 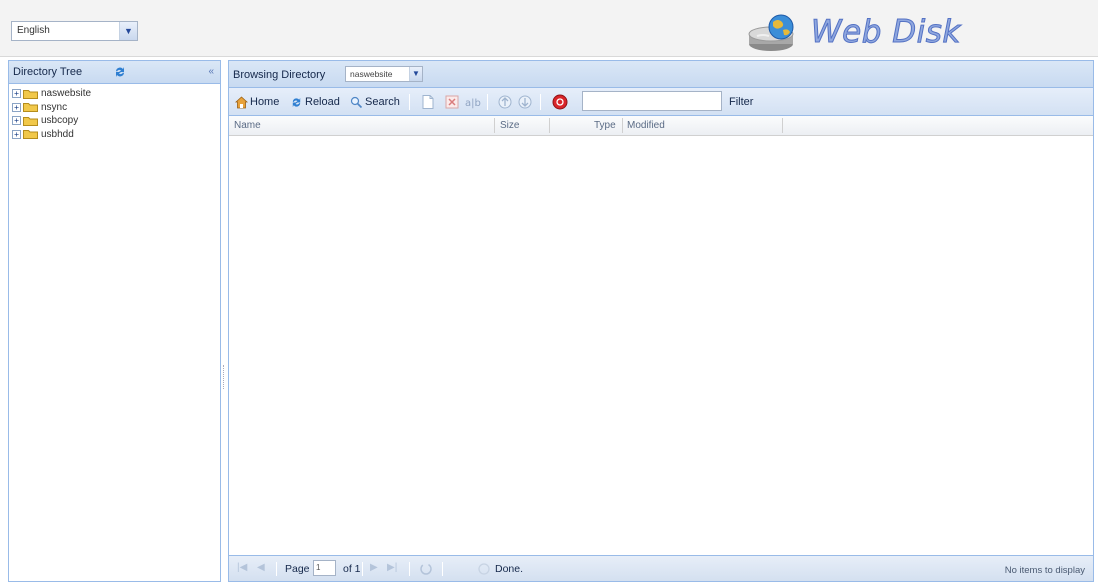 I want to click on first-page-icon: |◀, so click(x=242, y=567).